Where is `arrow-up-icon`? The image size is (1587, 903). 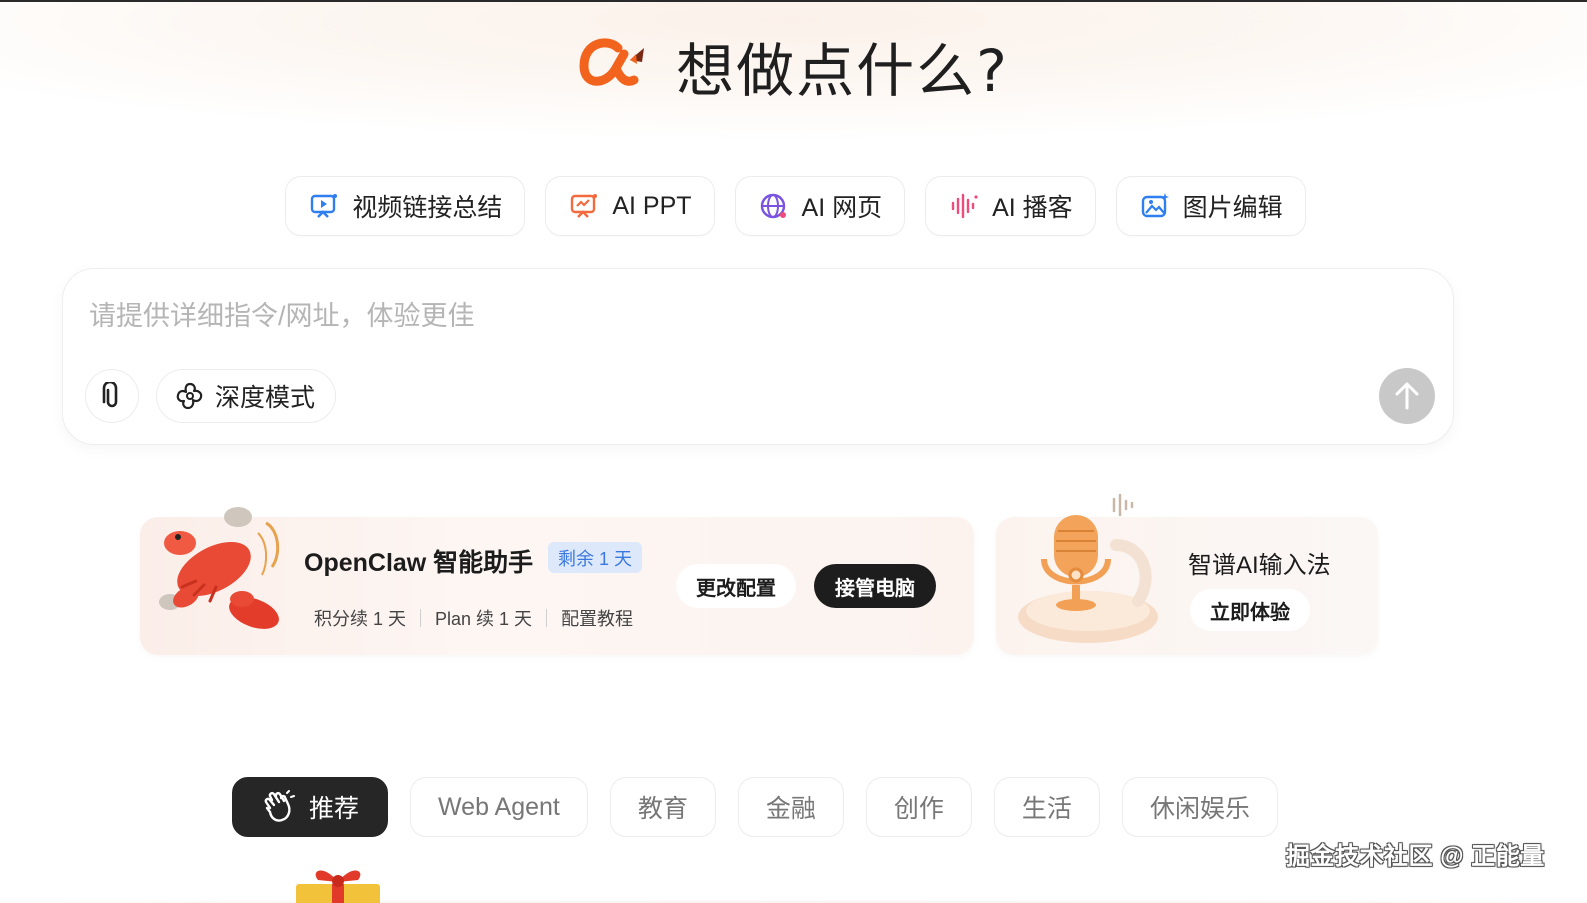 arrow-up-icon is located at coordinates (1407, 396).